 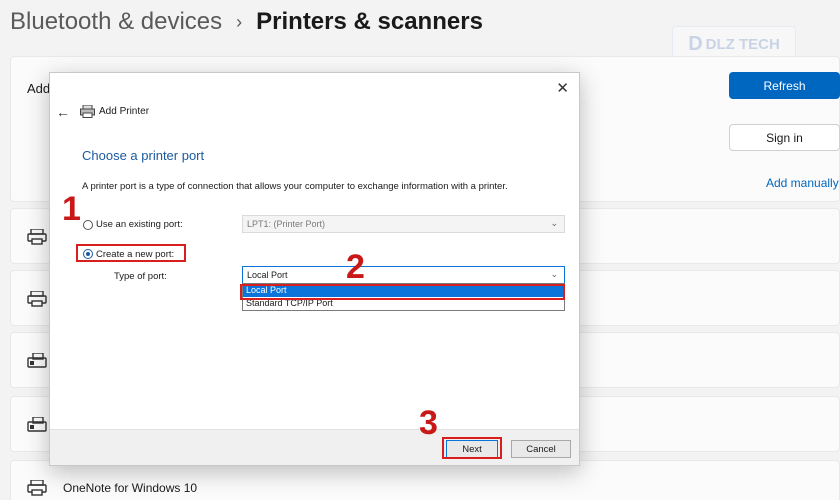 What do you see at coordinates (39, 88) in the screenshot?
I see `add-device-label: Add` at bounding box center [39, 88].